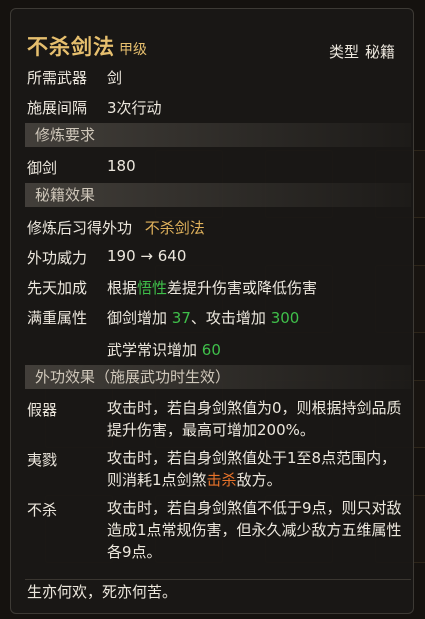 The width and height of the screenshot is (425, 619). What do you see at coordinates (57, 288) in the screenshot?
I see `innate-label: 先天加成` at bounding box center [57, 288].